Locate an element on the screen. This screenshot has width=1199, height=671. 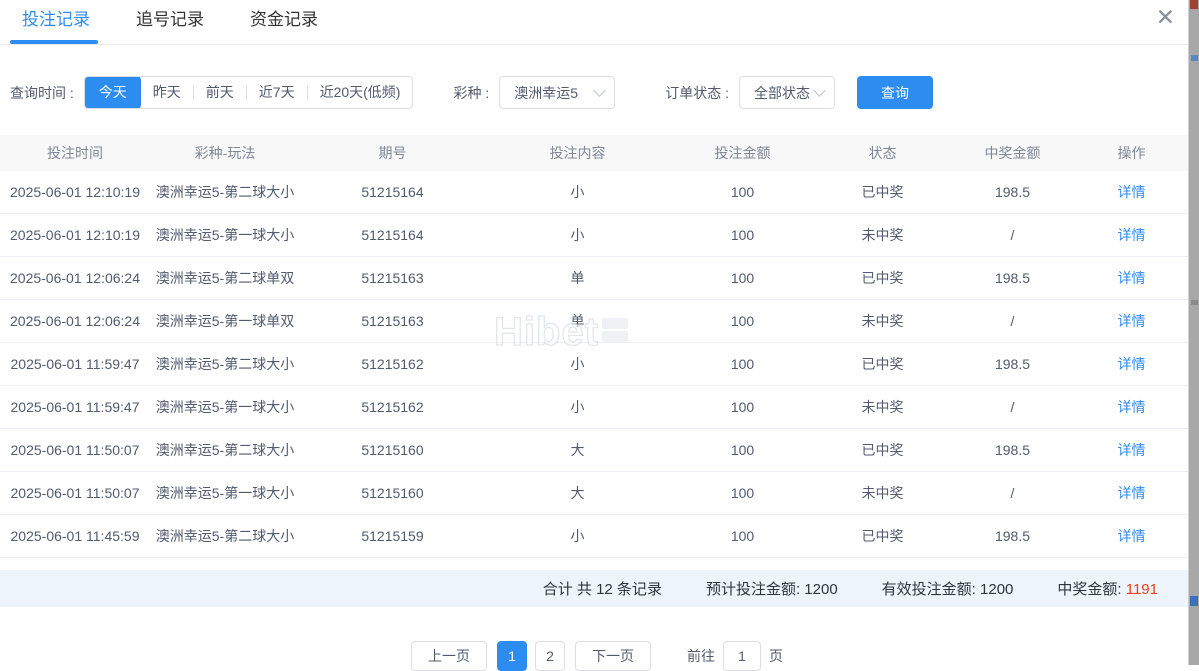
right-edge-scroll-strip is located at coordinates (1193, 332).